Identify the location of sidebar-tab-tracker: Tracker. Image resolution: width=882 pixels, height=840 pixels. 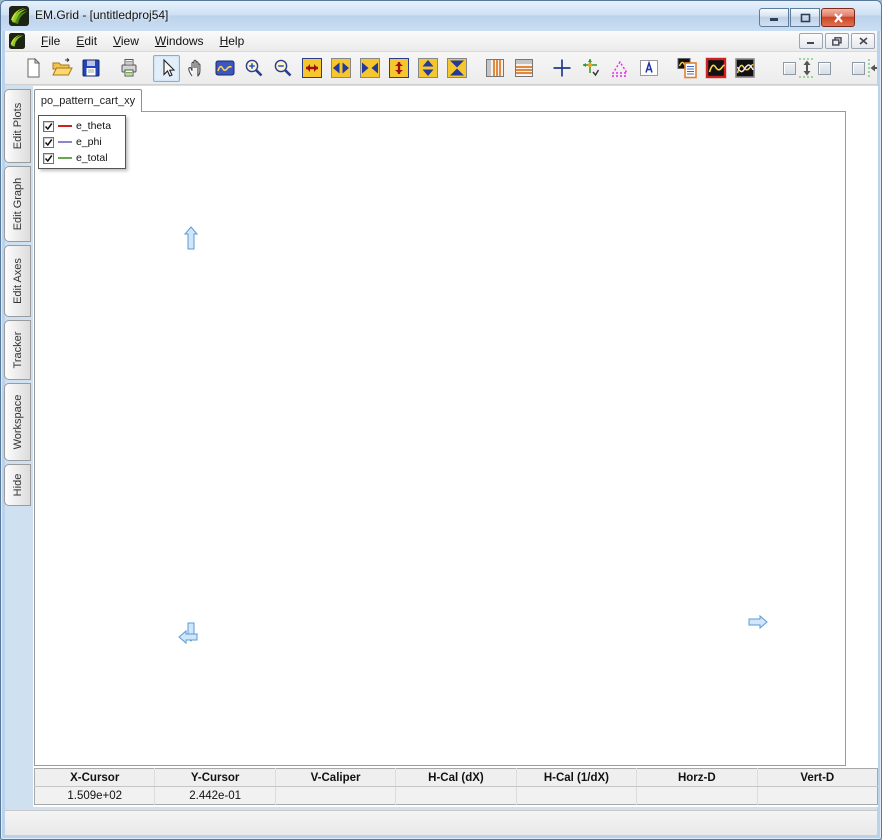
(17, 350).